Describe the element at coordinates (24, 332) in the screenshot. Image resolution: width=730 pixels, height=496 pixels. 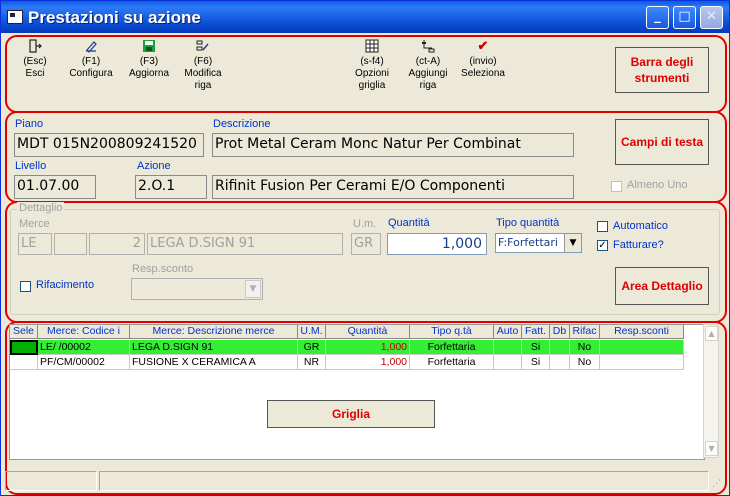
I see `column-header: Sele` at that location.